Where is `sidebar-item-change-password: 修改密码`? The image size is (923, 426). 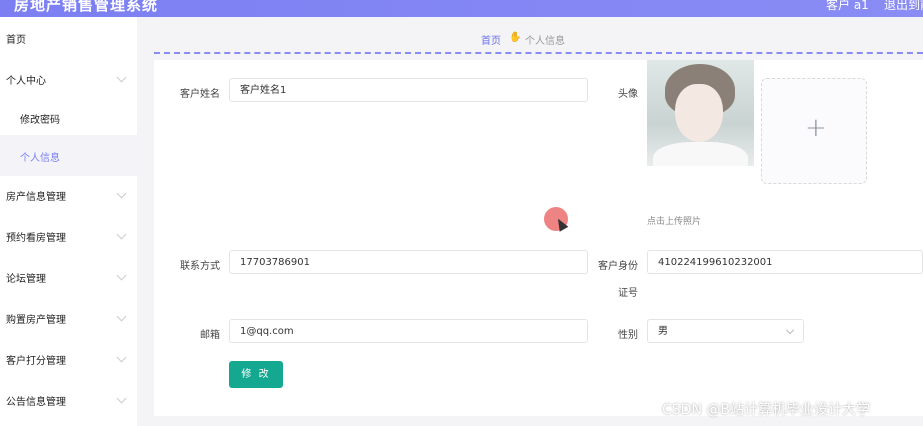 sidebar-item-change-password: 修改密码 is located at coordinates (68, 117).